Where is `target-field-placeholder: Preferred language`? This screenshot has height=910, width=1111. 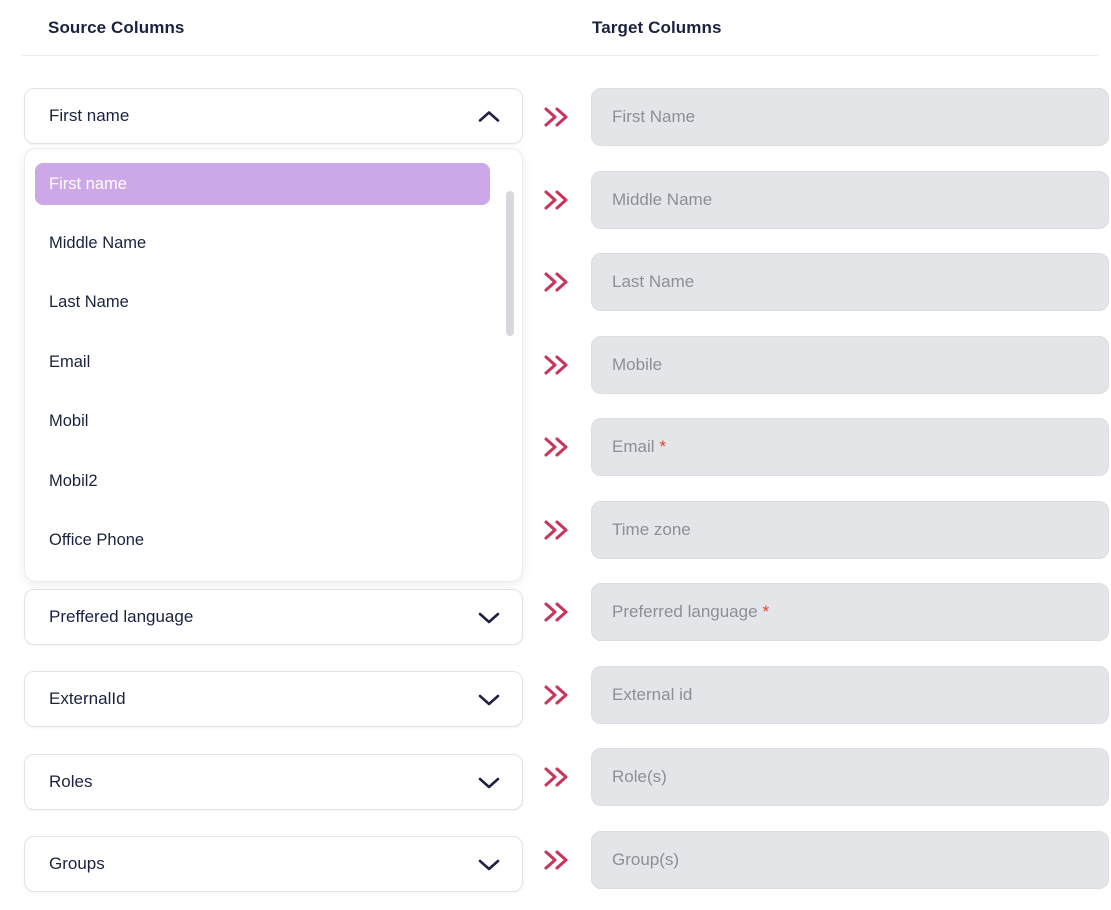
target-field-placeholder: Preferred language is located at coordinates (685, 611).